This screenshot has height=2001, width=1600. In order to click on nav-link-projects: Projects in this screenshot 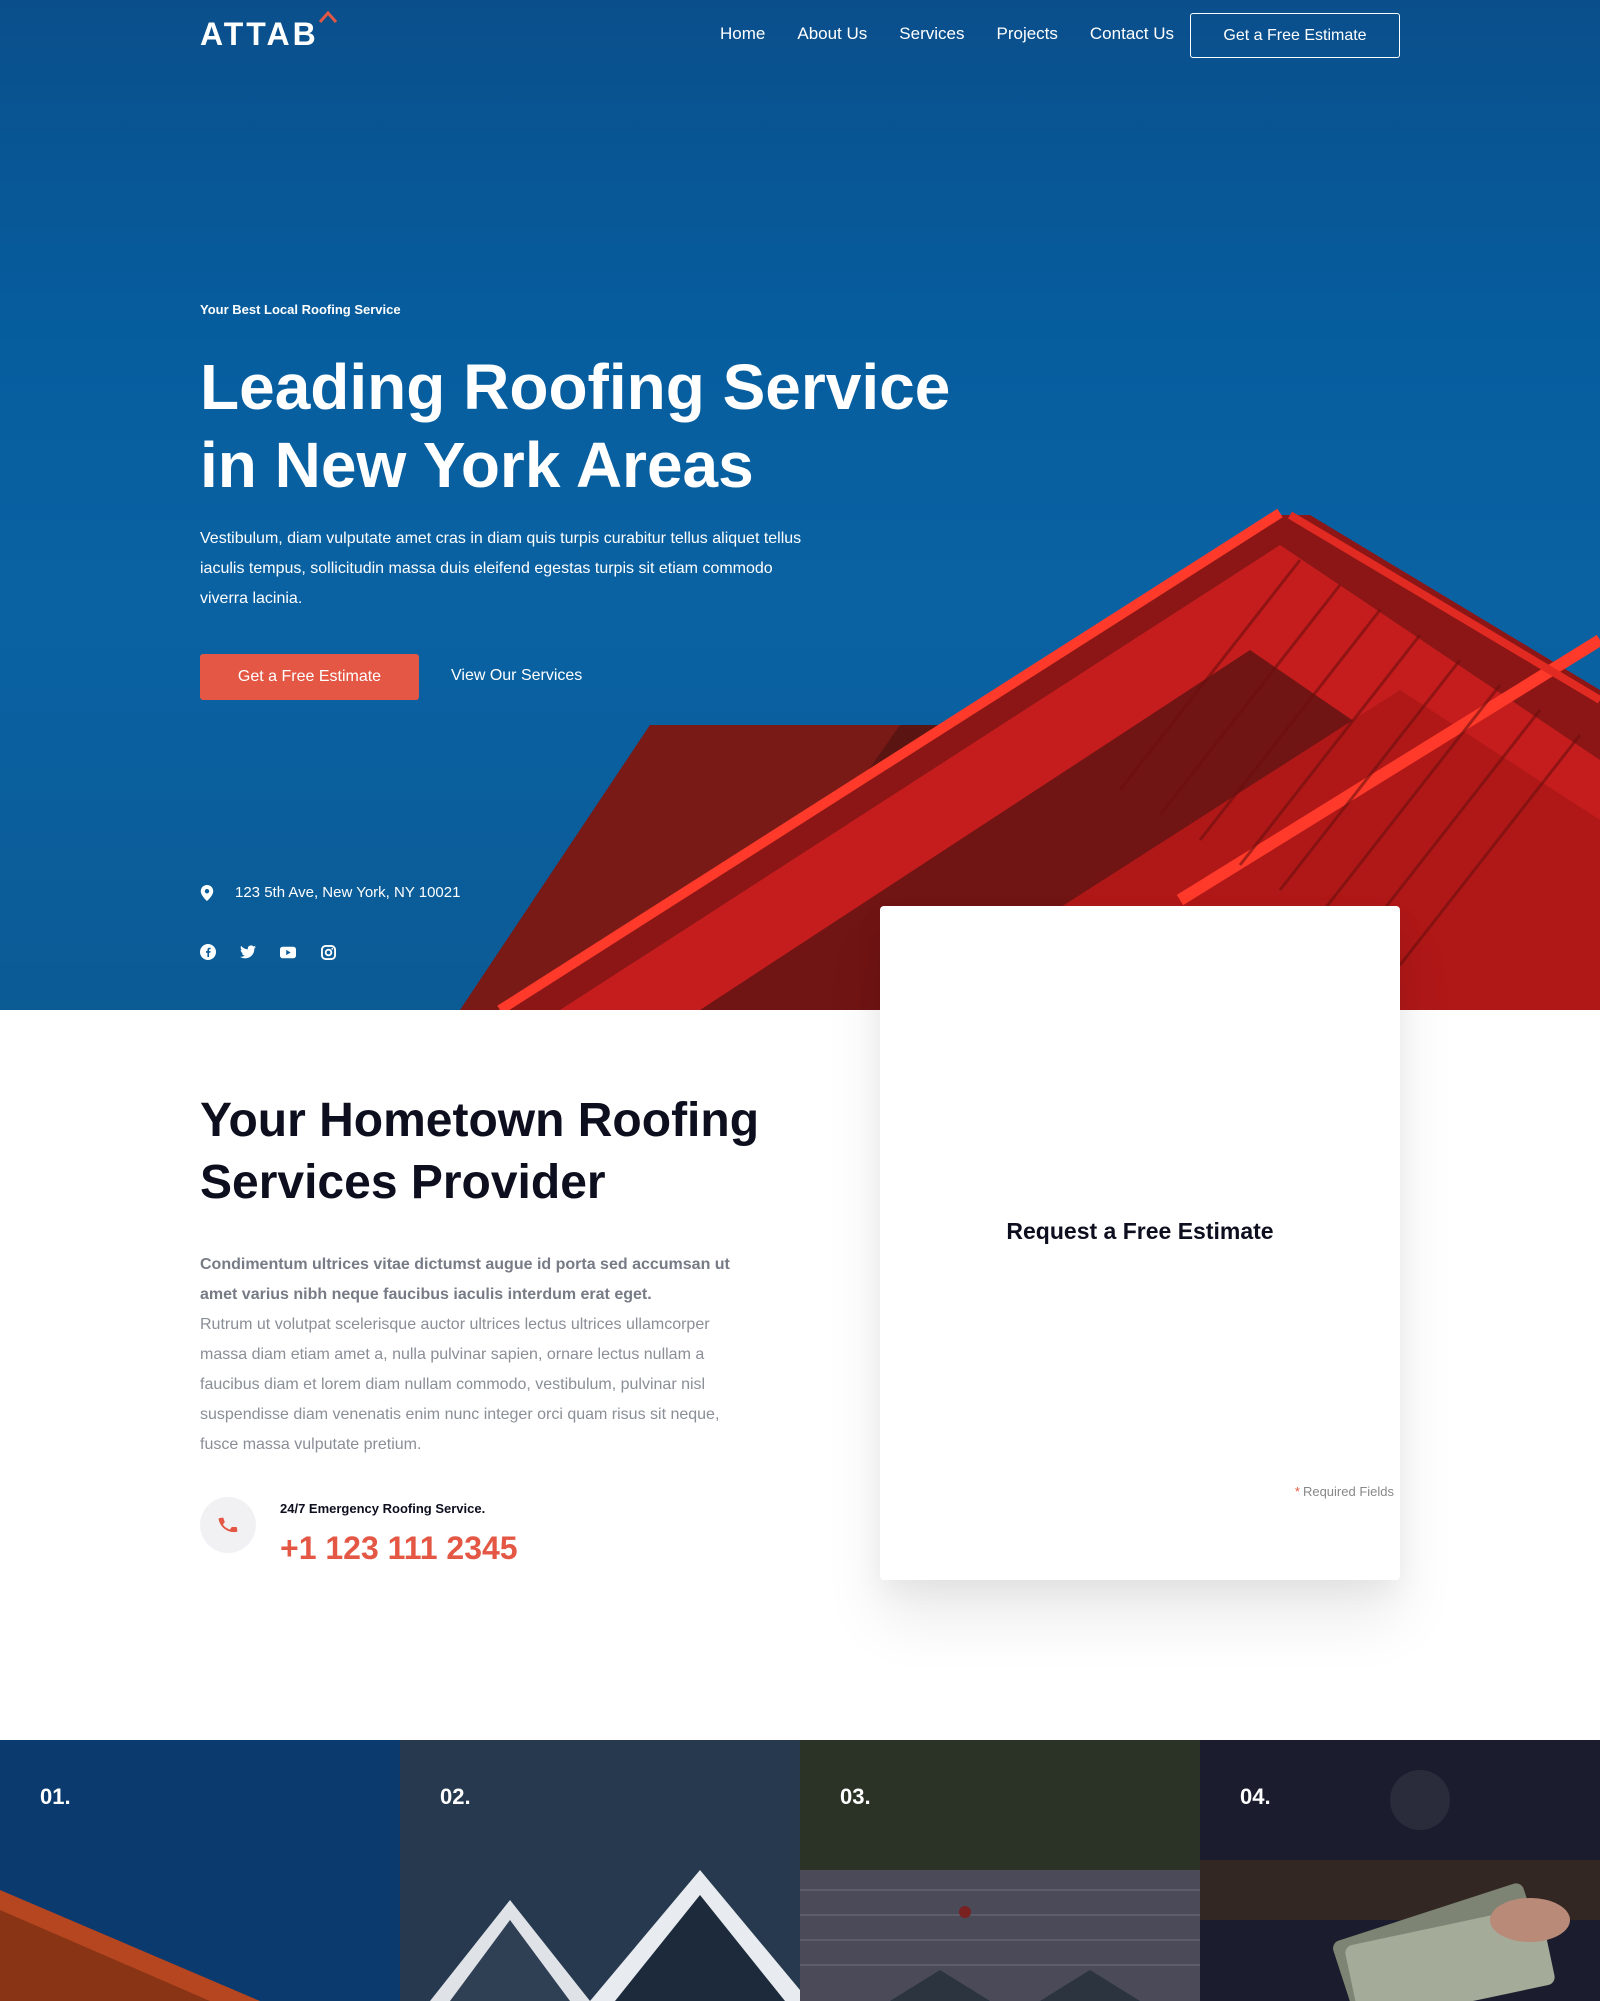, I will do `click(1026, 34)`.